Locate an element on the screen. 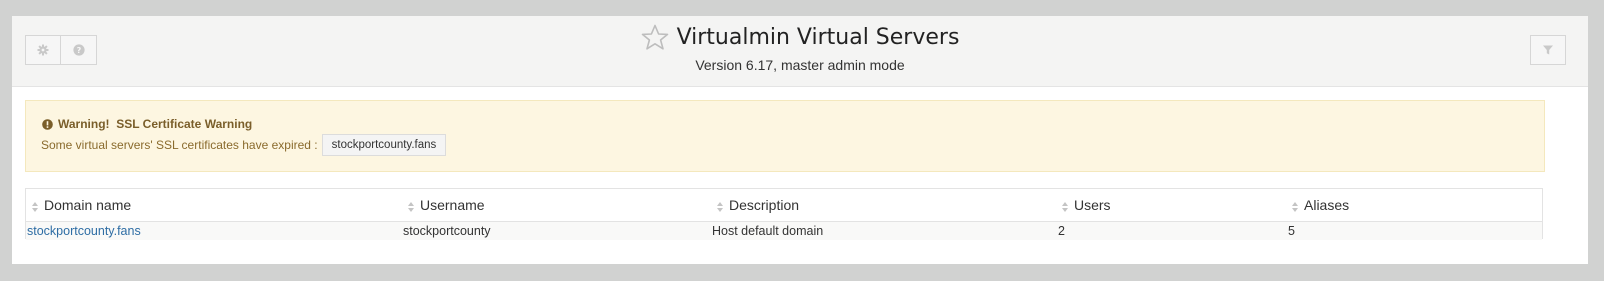  column-label: Username is located at coordinates (452, 205).